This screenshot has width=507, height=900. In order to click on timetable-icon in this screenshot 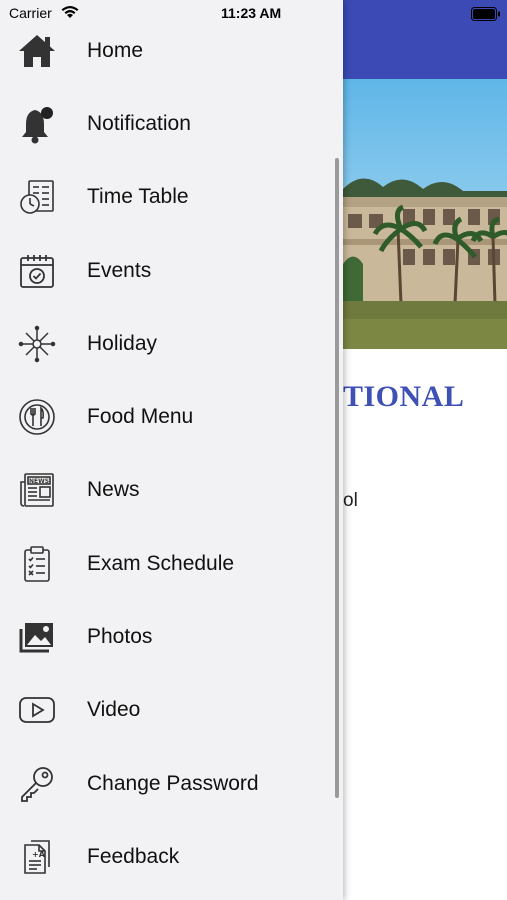, I will do `click(37, 197)`.